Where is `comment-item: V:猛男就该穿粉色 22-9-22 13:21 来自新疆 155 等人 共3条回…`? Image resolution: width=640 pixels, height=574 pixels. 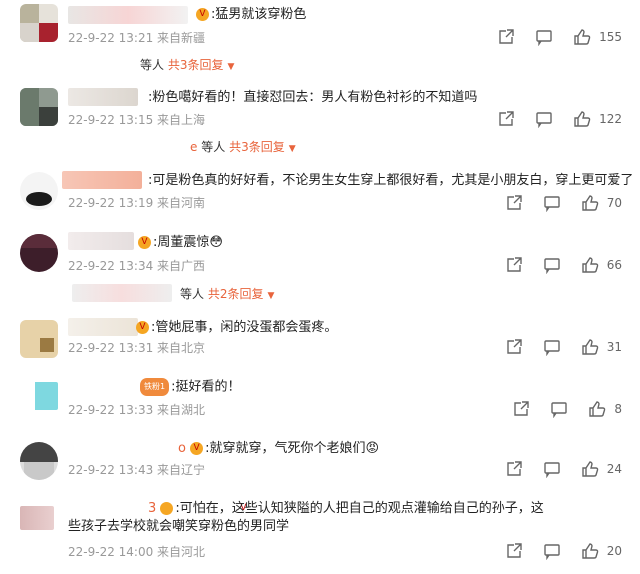
comment-item: V:猛男就该穿粉色 22-9-22 13:21 来自新疆 155 等人 共3条回… is located at coordinates (320, 36).